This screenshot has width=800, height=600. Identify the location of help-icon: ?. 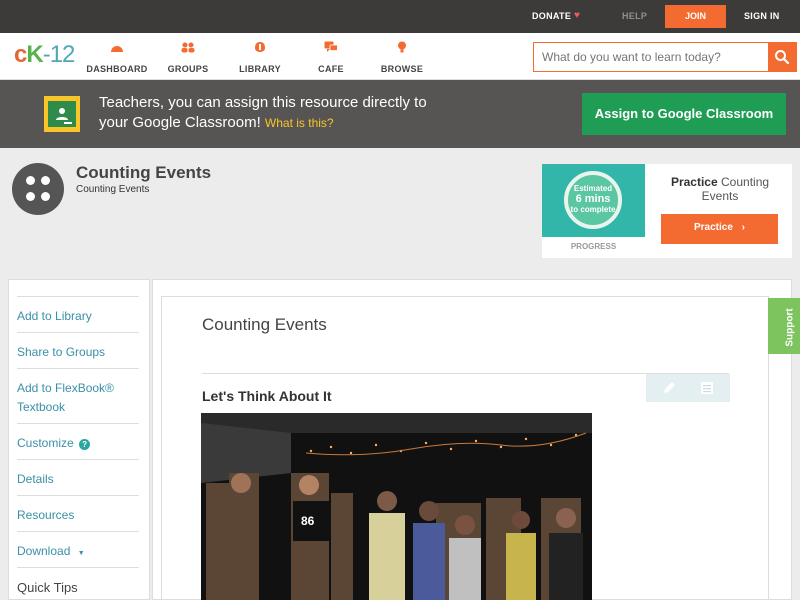
(85, 444).